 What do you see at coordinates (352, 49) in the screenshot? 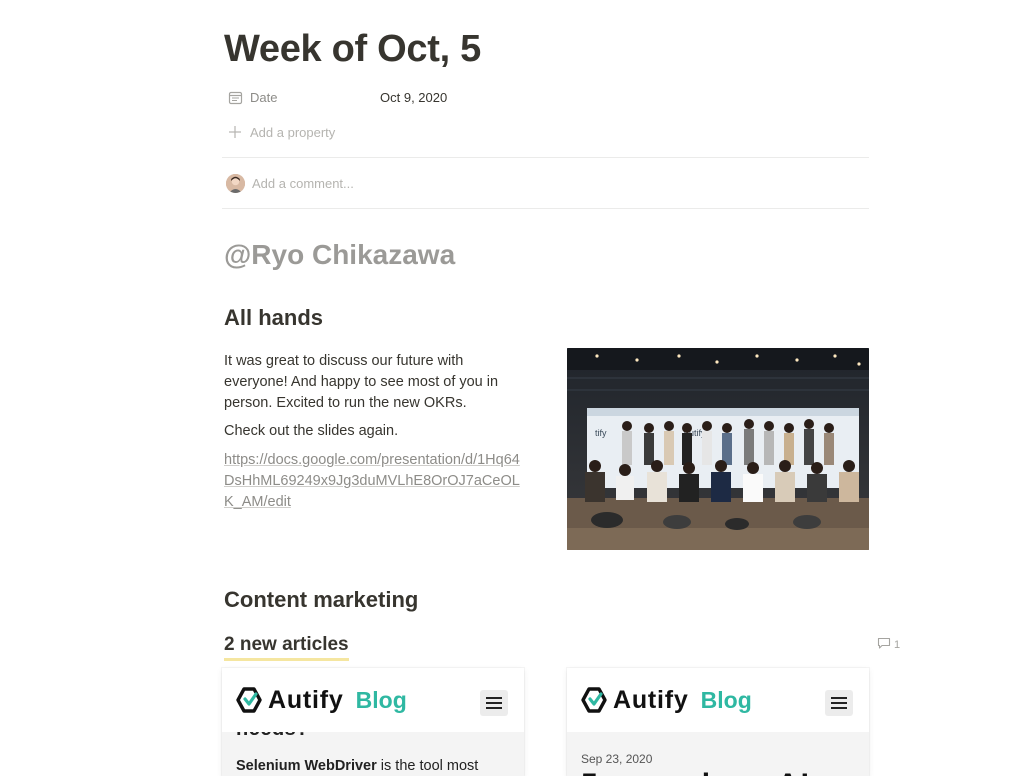
I see `page-title: Week of Oct, 5` at bounding box center [352, 49].